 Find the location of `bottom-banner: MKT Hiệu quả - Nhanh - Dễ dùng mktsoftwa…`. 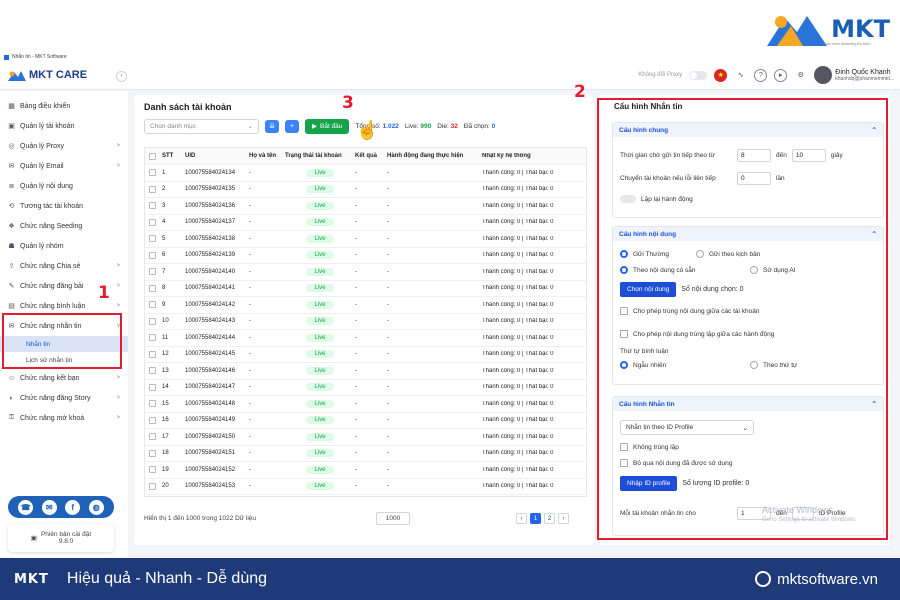

bottom-banner: MKT Hiệu quả - Nhanh - Dễ dùng mktsoftwa… is located at coordinates (450, 579).